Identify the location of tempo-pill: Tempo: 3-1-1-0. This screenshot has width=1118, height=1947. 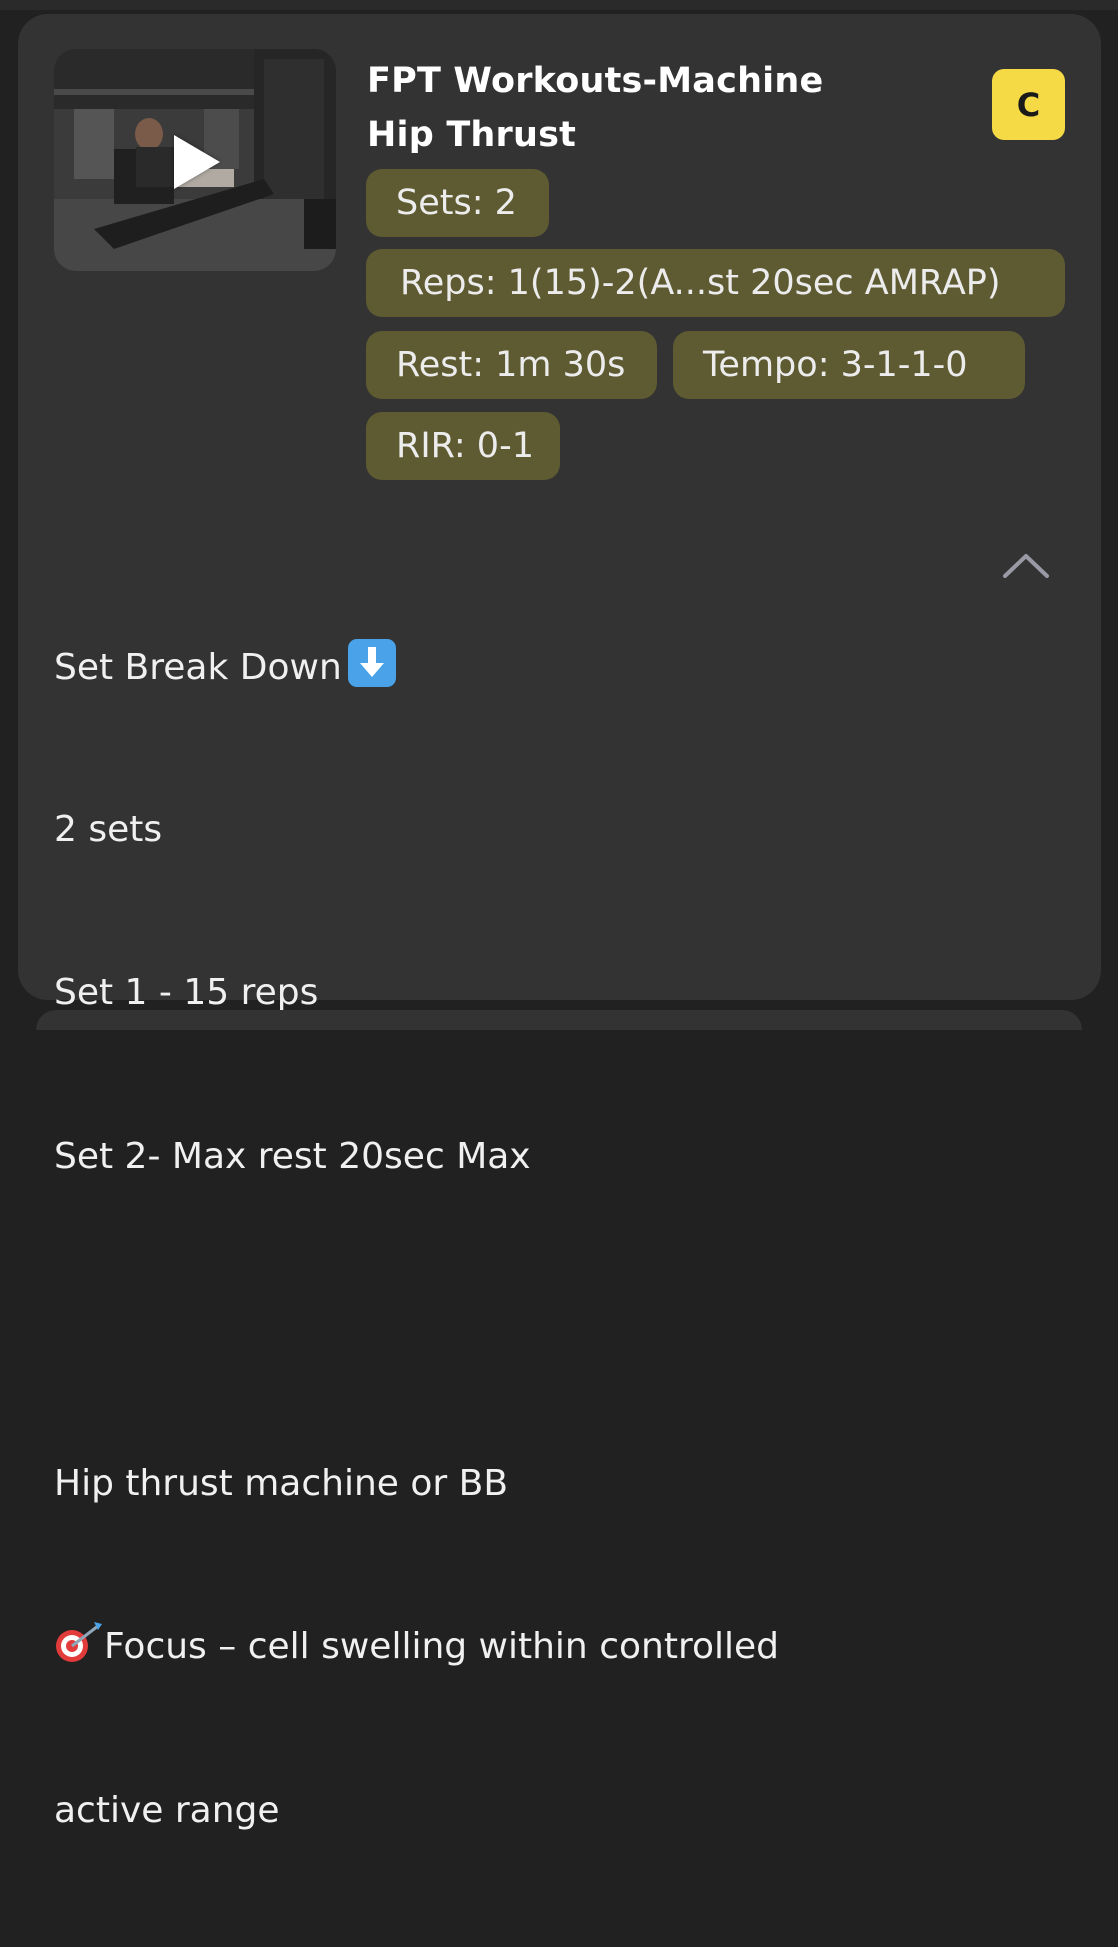
(849, 365).